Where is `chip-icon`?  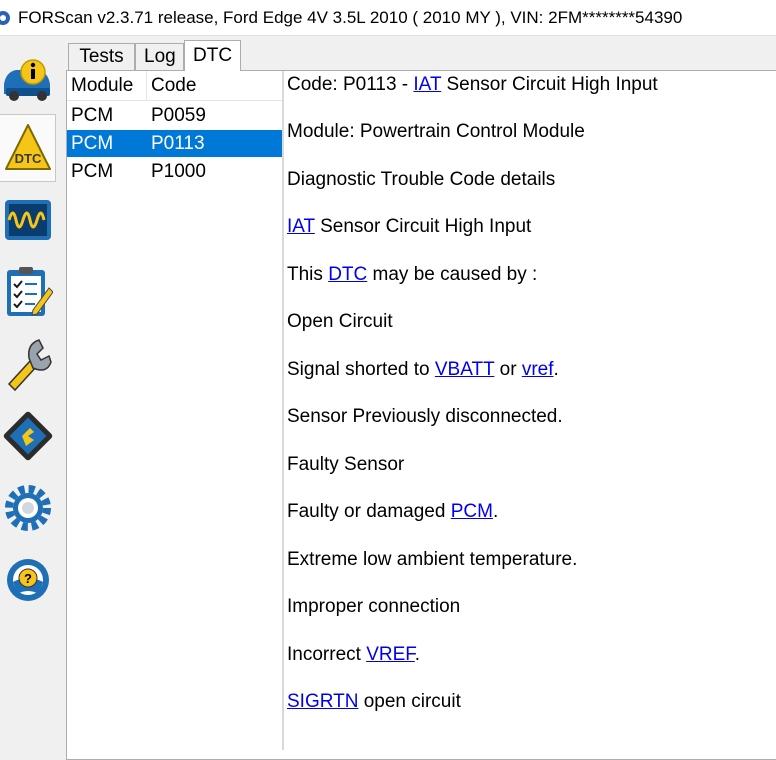 chip-icon is located at coordinates (28, 436).